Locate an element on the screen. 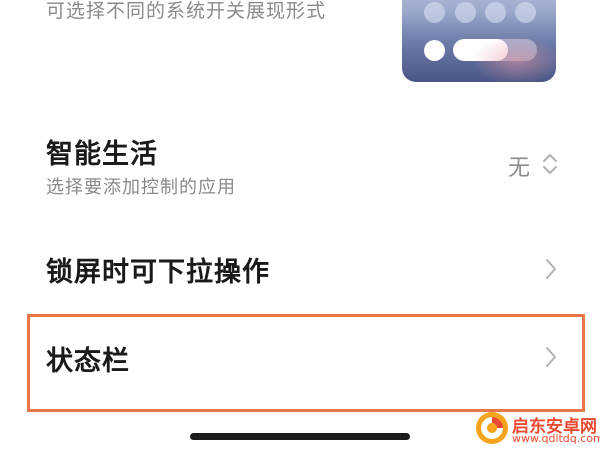  up-down-chevron-icon is located at coordinates (550, 164).